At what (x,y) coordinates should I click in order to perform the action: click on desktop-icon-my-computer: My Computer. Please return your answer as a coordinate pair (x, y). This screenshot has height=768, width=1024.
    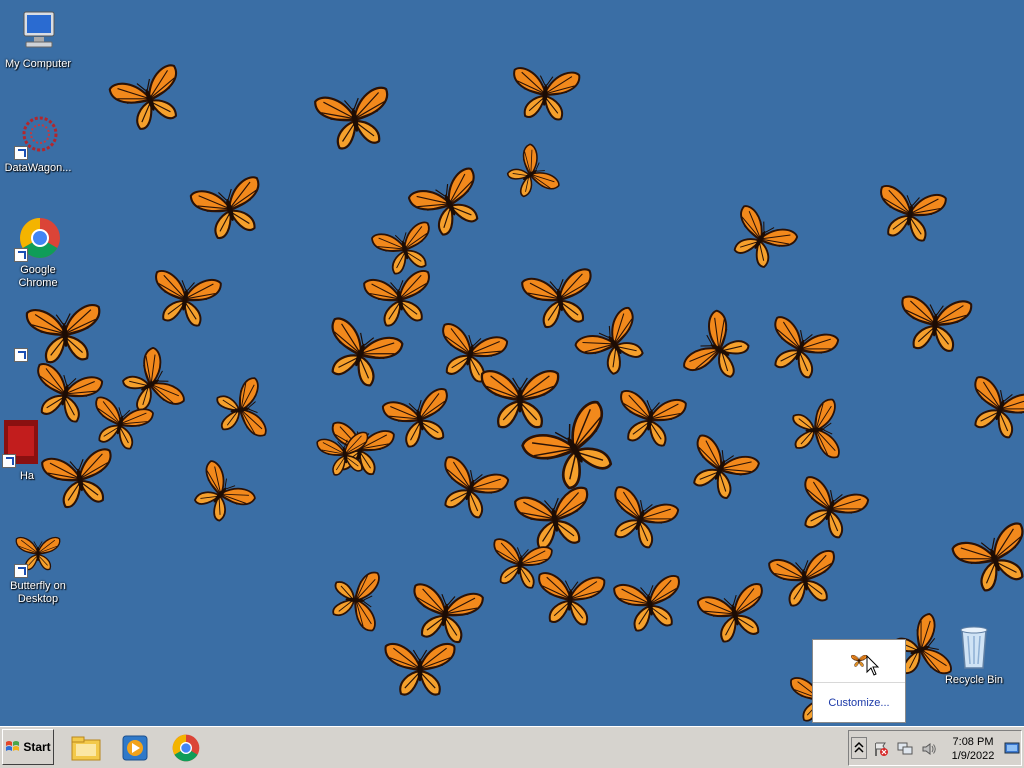
    Looking at the image, I should click on (38, 39).